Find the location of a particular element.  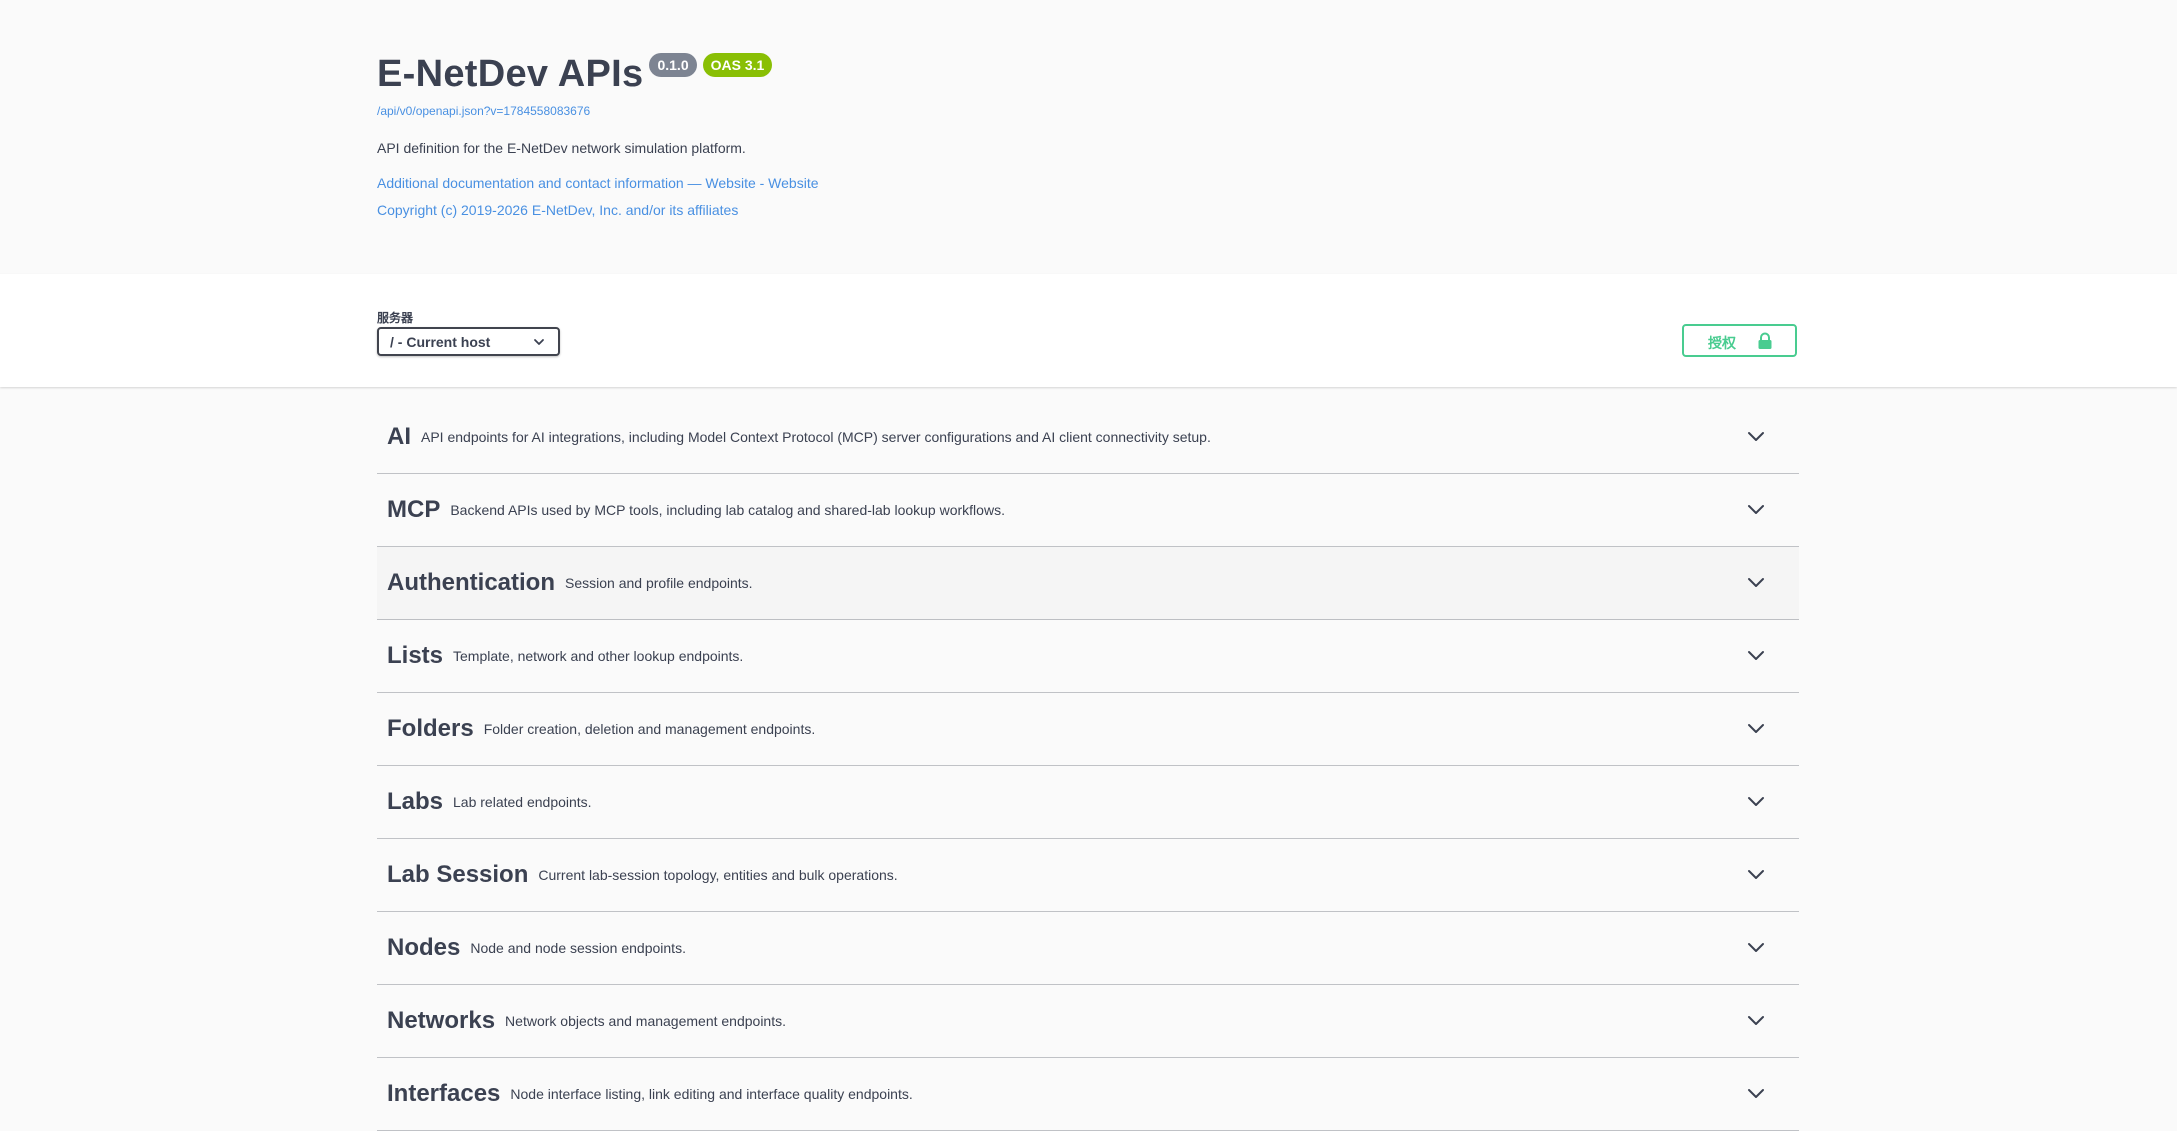

servers-label: 服务器 is located at coordinates (395, 318).